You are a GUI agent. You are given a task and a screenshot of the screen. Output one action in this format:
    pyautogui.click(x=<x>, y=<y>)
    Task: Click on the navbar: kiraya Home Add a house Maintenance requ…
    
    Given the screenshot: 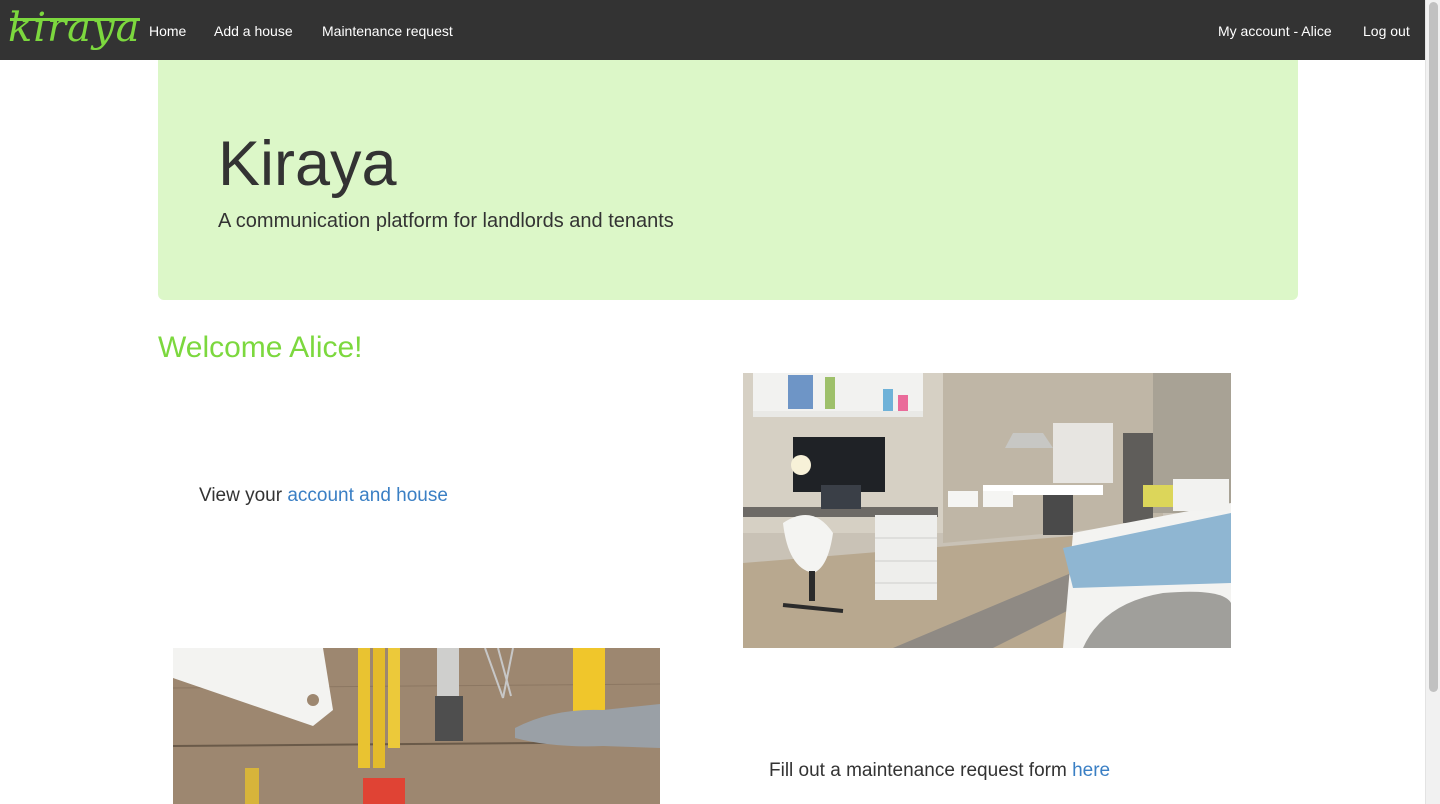 What is the action you would take?
    pyautogui.click(x=712, y=30)
    